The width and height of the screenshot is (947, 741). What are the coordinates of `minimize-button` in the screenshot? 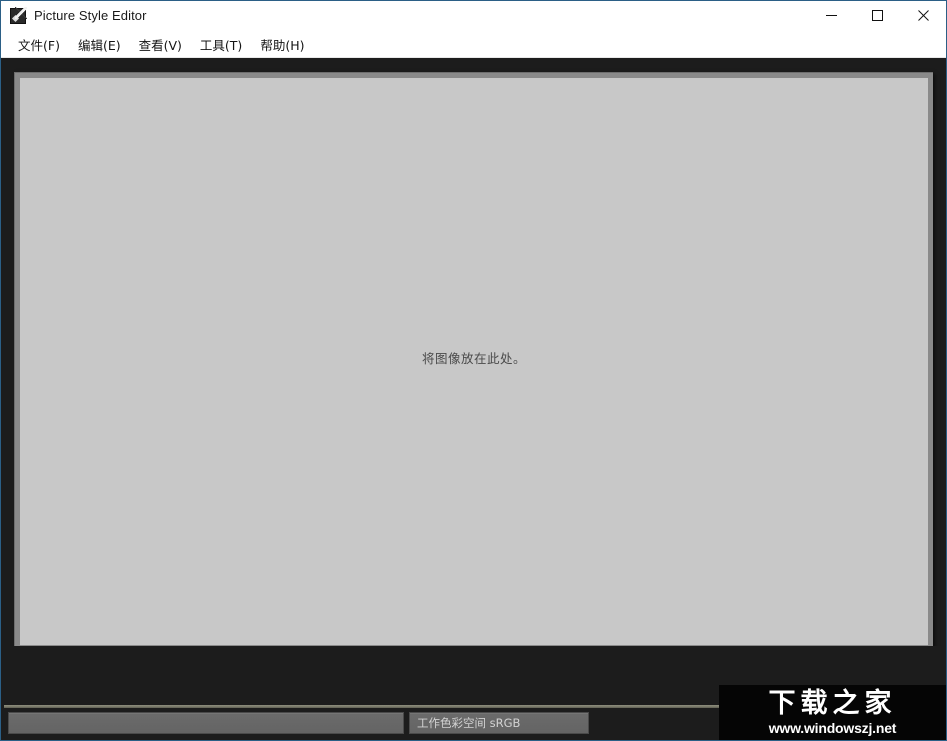 It's located at (831, 16).